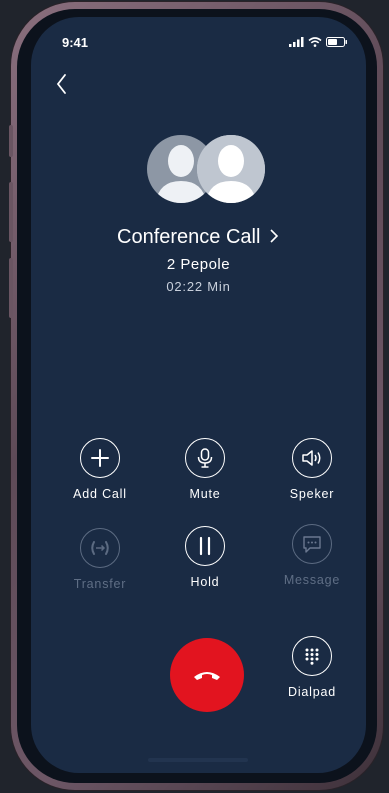 This screenshot has height=793, width=389. Describe the element at coordinates (100, 494) in the screenshot. I see `add-call-label: Add Call` at that location.